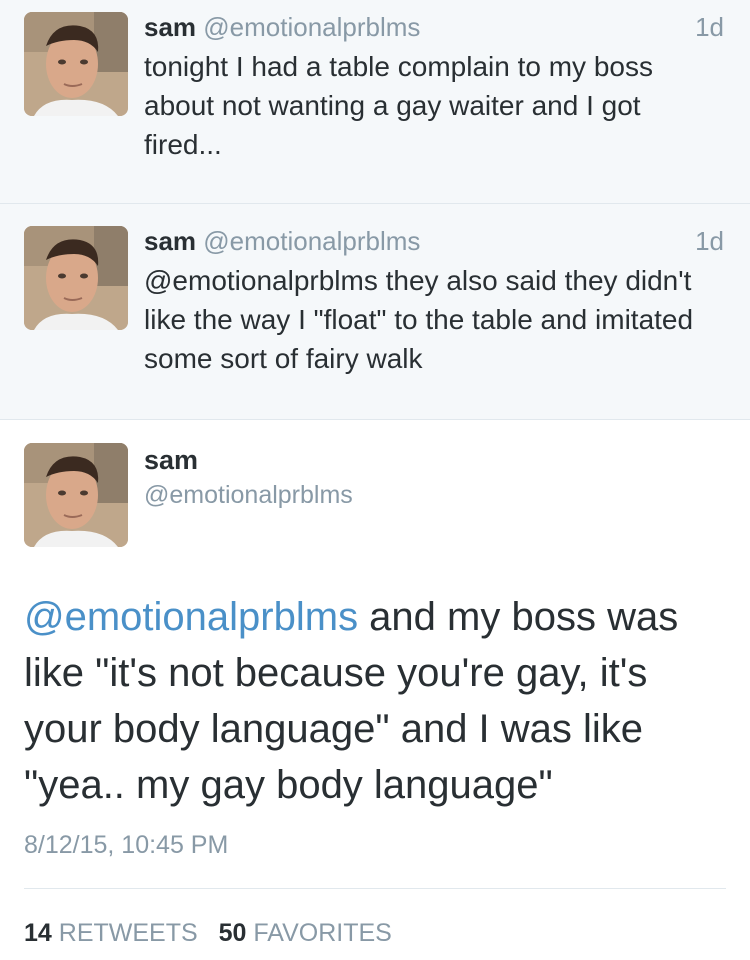  I want to click on tweet-stats: 14 RETWEETS 50 FAVORITES, so click(215, 933).